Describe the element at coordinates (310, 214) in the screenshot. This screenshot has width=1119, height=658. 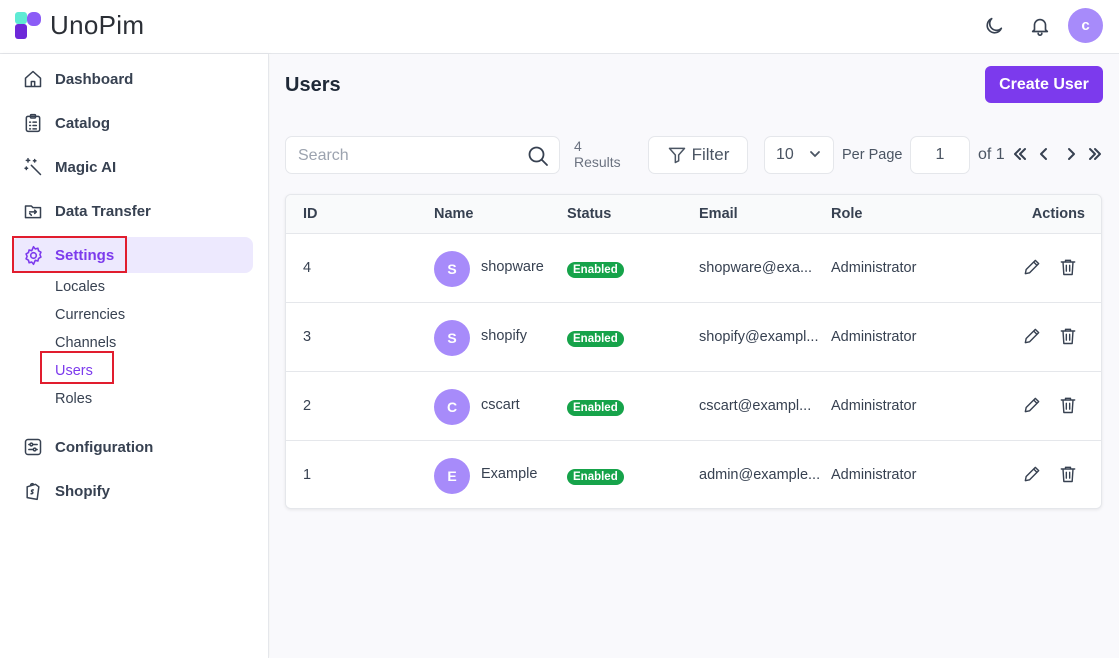
I see `column-header-id: ID` at that location.